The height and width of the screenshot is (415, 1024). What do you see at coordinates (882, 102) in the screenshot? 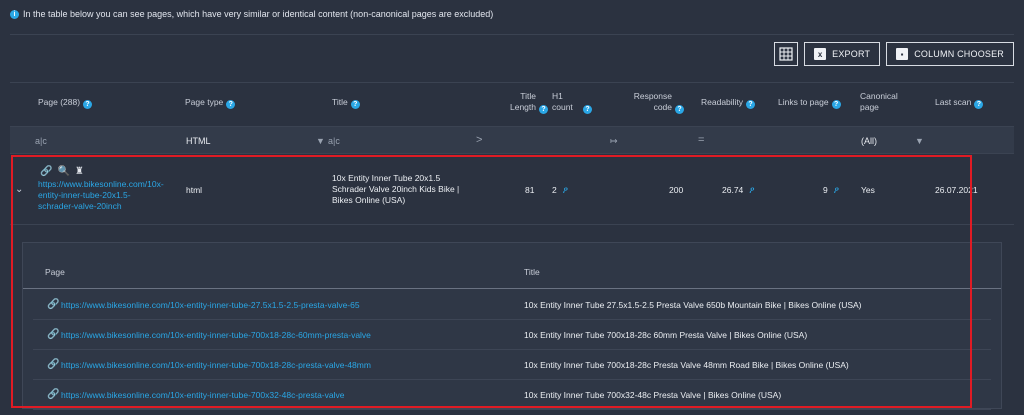
I see `col-header-canonical: Canonical page` at bounding box center [882, 102].